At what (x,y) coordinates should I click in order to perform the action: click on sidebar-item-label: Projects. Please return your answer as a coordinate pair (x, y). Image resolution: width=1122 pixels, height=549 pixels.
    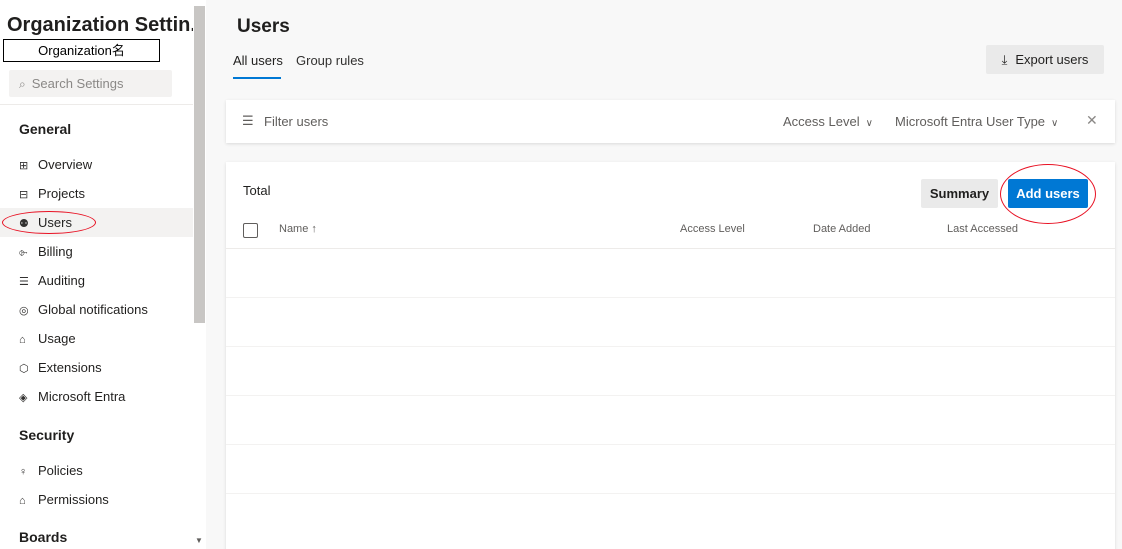
    Looking at the image, I should click on (61, 193).